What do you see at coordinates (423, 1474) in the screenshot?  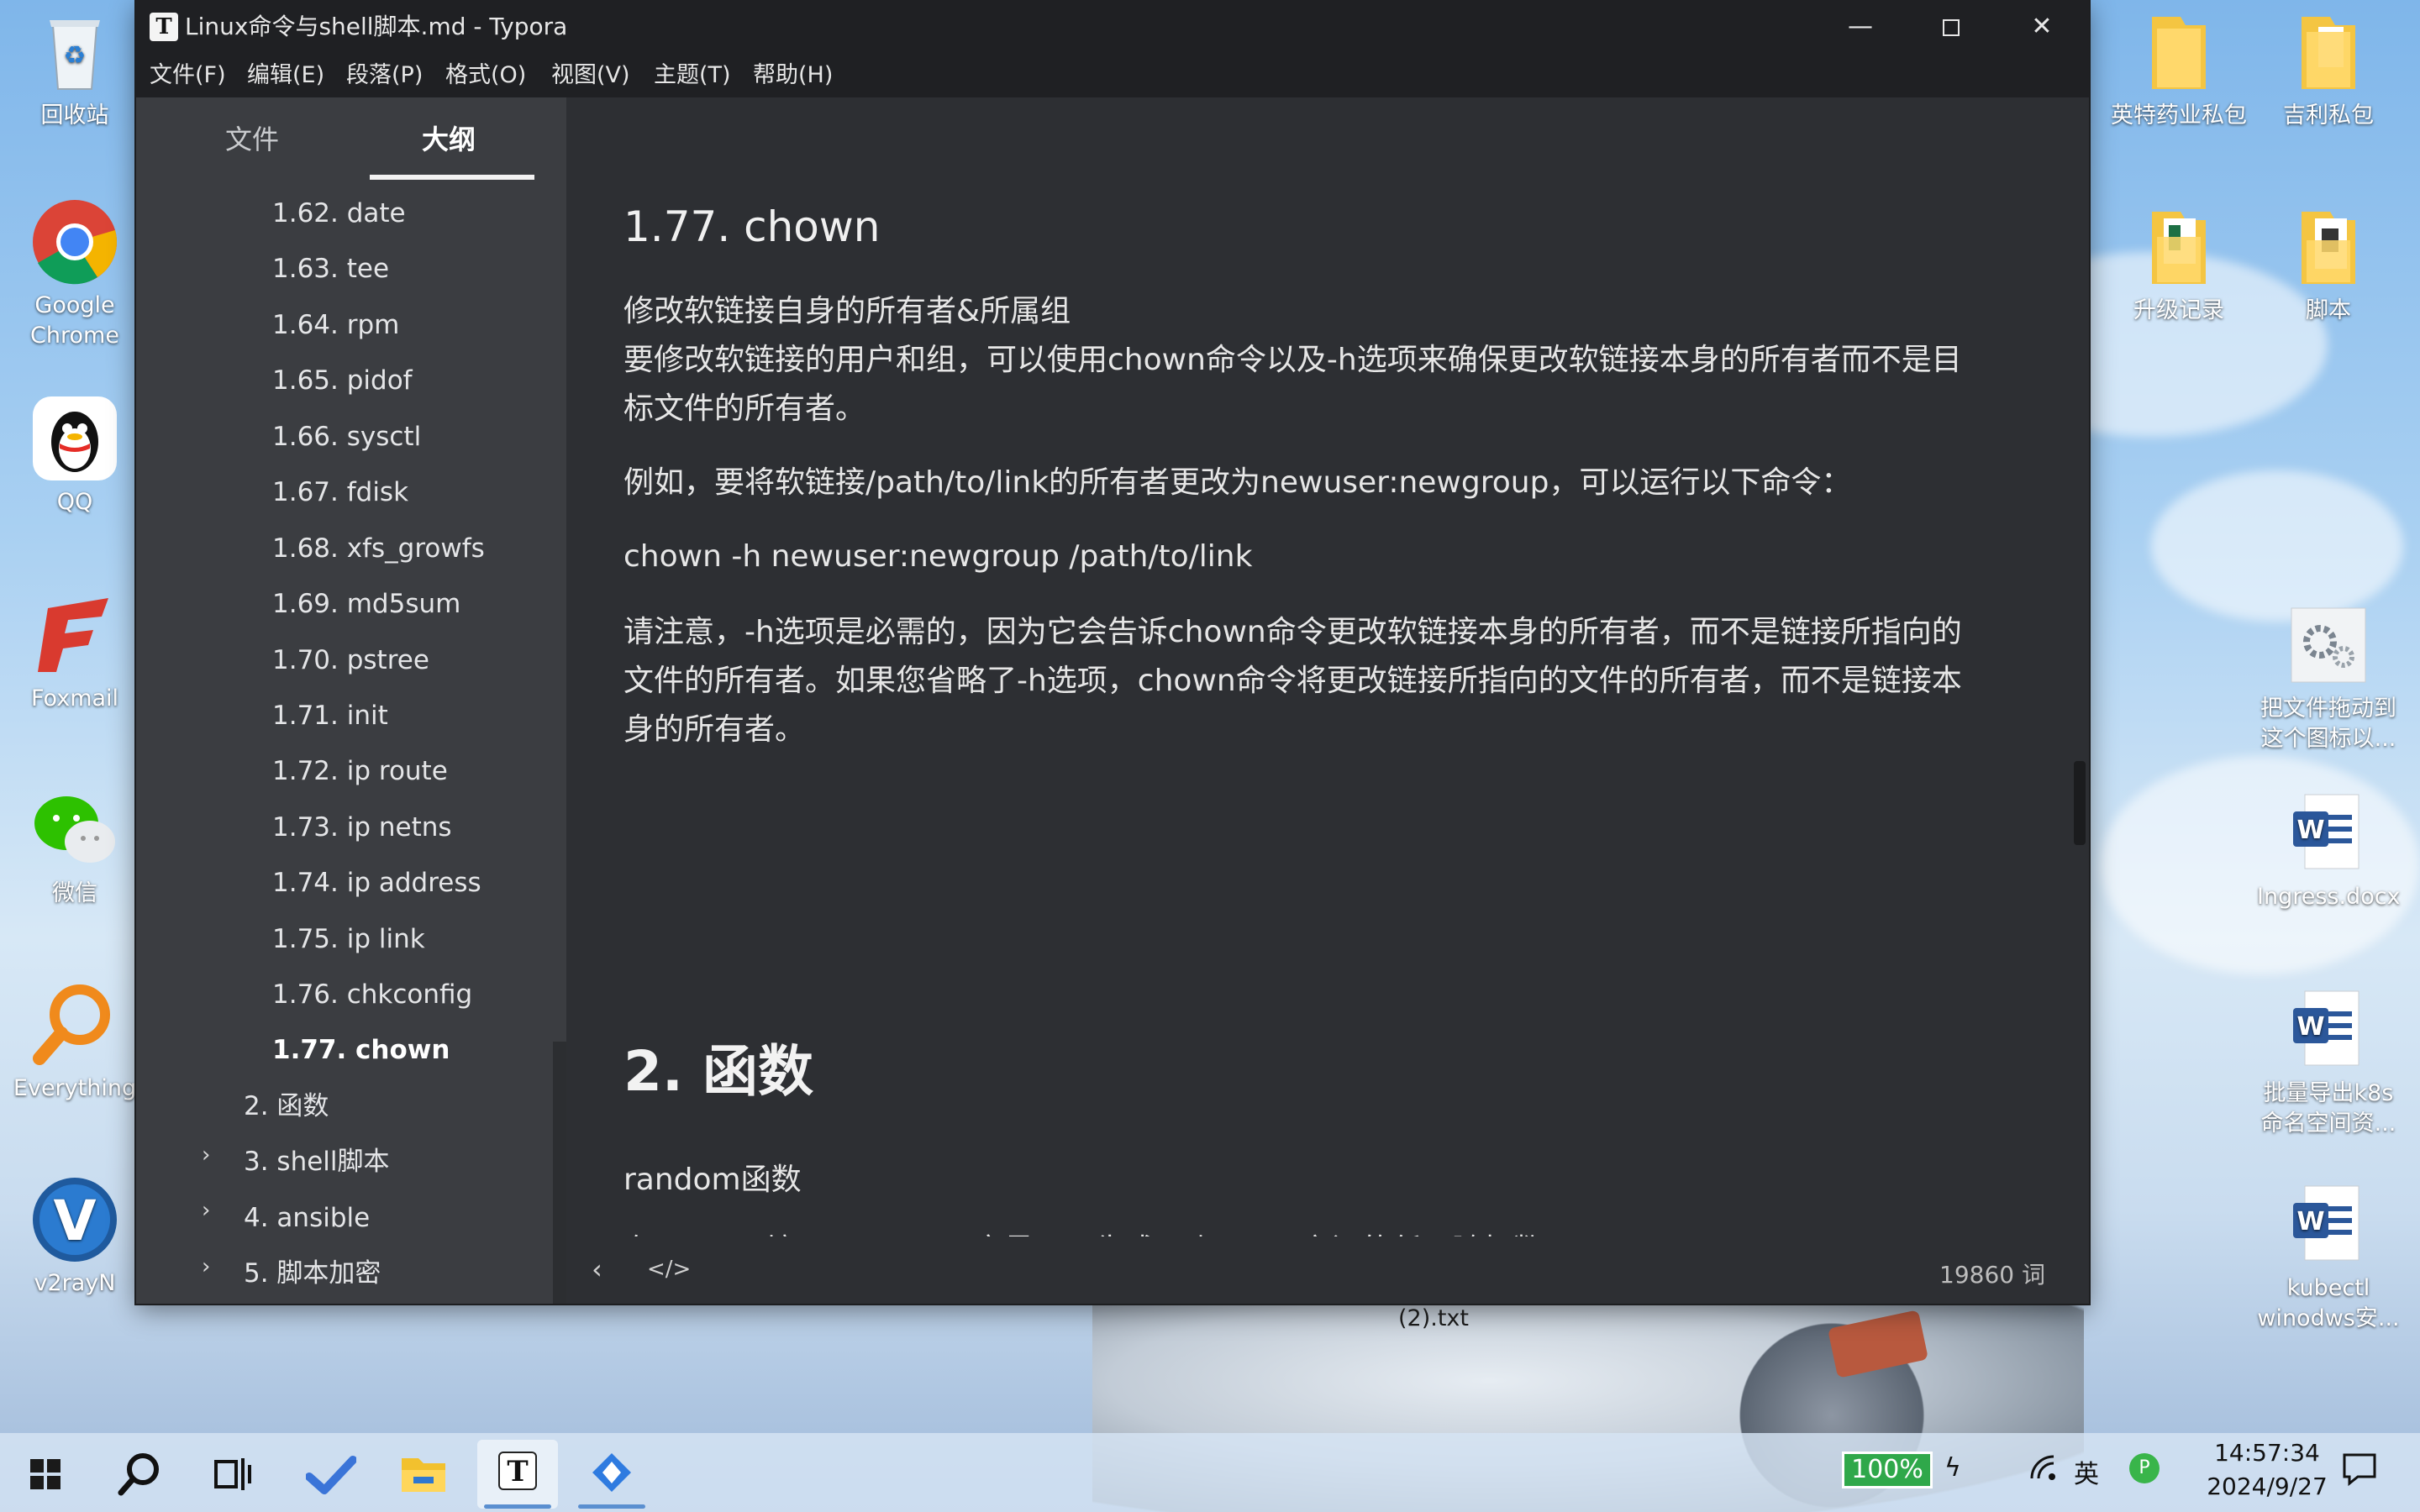 I see `taskbar-file-explorer` at bounding box center [423, 1474].